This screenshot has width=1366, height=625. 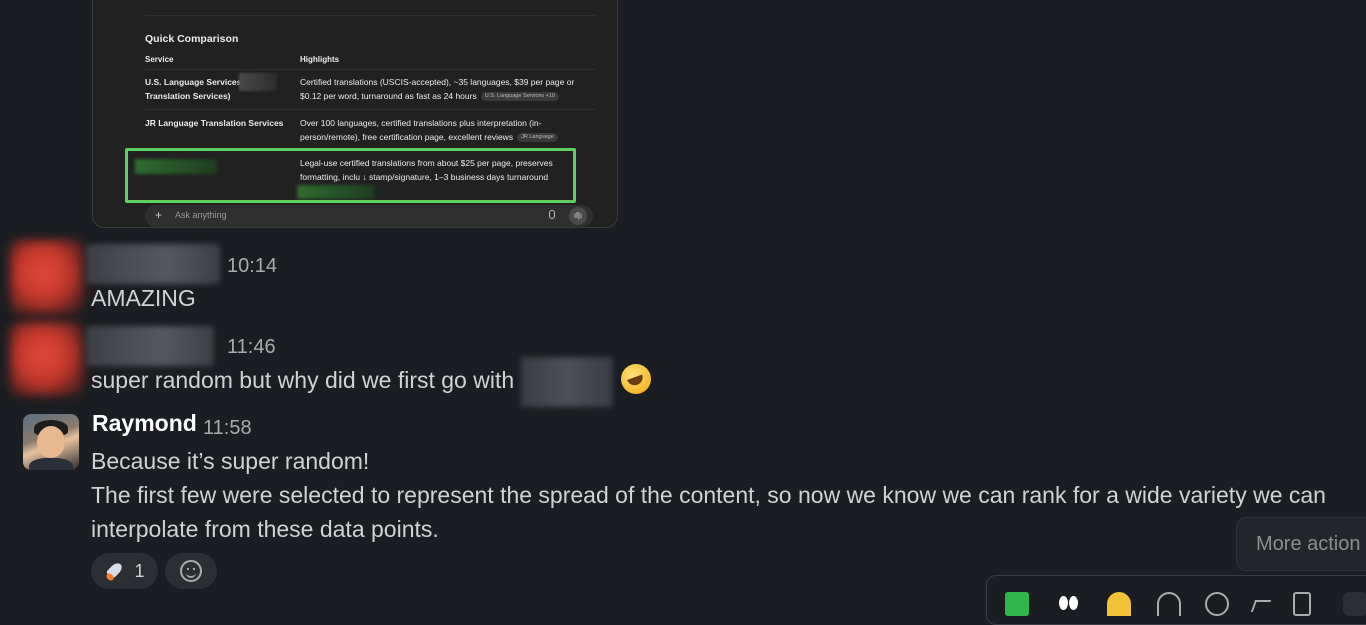 I want to click on message-line: Because it’s super random!, so click(x=230, y=461).